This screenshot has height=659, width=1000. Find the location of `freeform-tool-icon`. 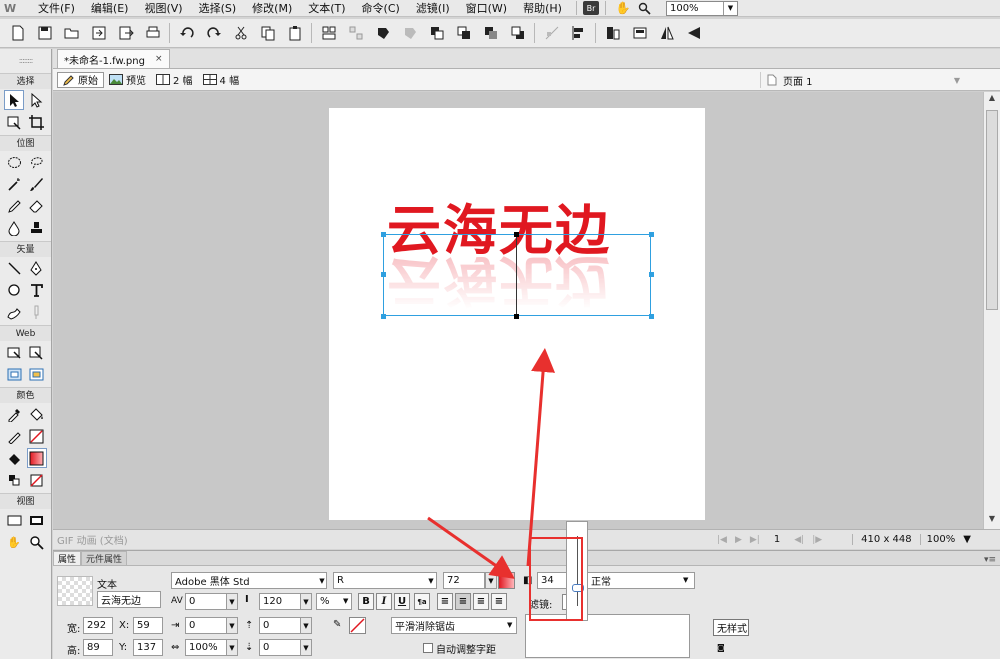

freeform-tool-icon is located at coordinates (14, 312).